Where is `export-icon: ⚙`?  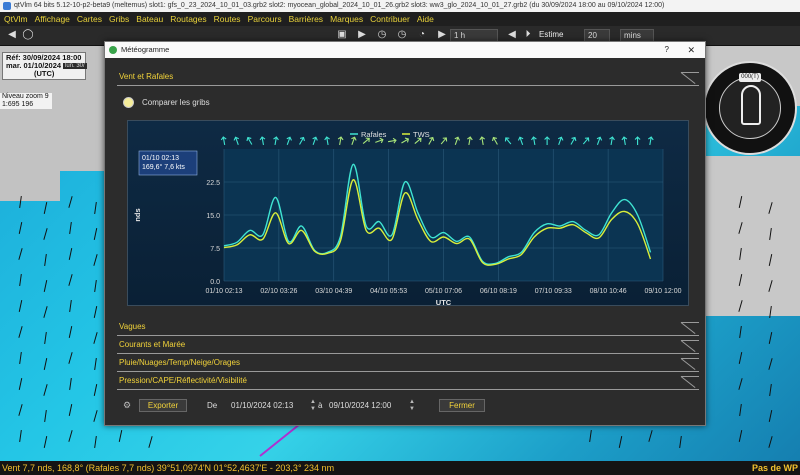 export-icon: ⚙ is located at coordinates (127, 405).